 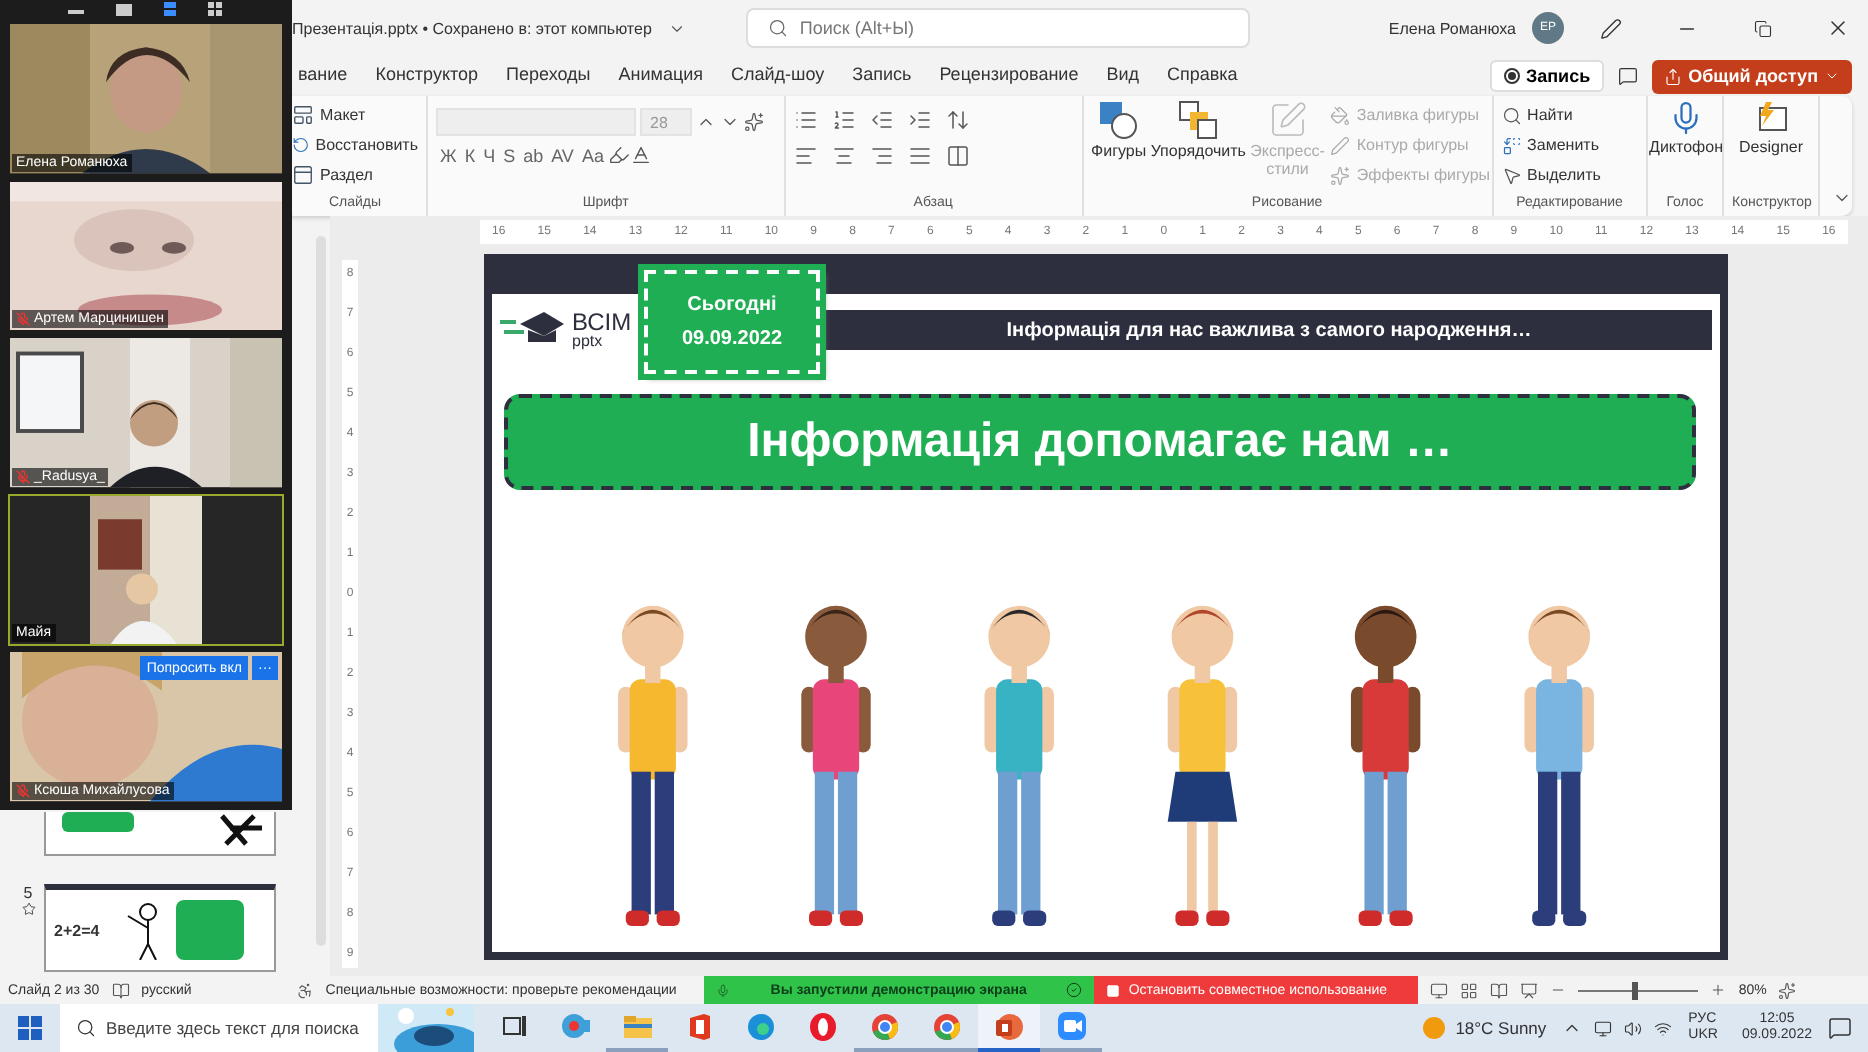 I want to click on justify-icon, so click(x=919, y=156).